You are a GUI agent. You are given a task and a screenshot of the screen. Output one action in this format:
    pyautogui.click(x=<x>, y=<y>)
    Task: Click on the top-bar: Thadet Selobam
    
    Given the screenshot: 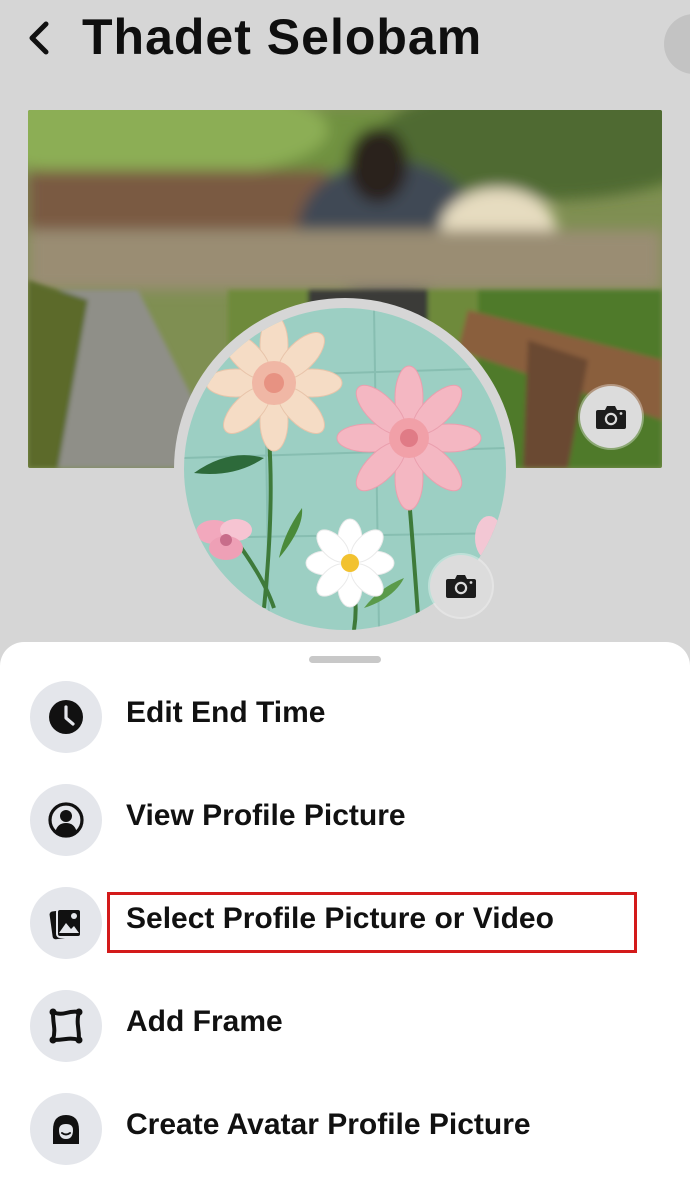 What is the action you would take?
    pyautogui.click(x=345, y=39)
    